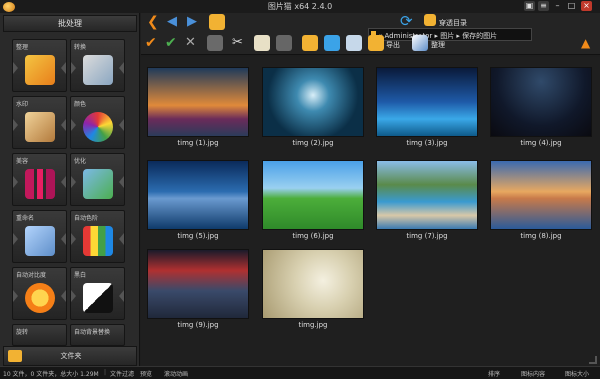  I want to click on passthrough-label: 穿透目录, so click(453, 23).